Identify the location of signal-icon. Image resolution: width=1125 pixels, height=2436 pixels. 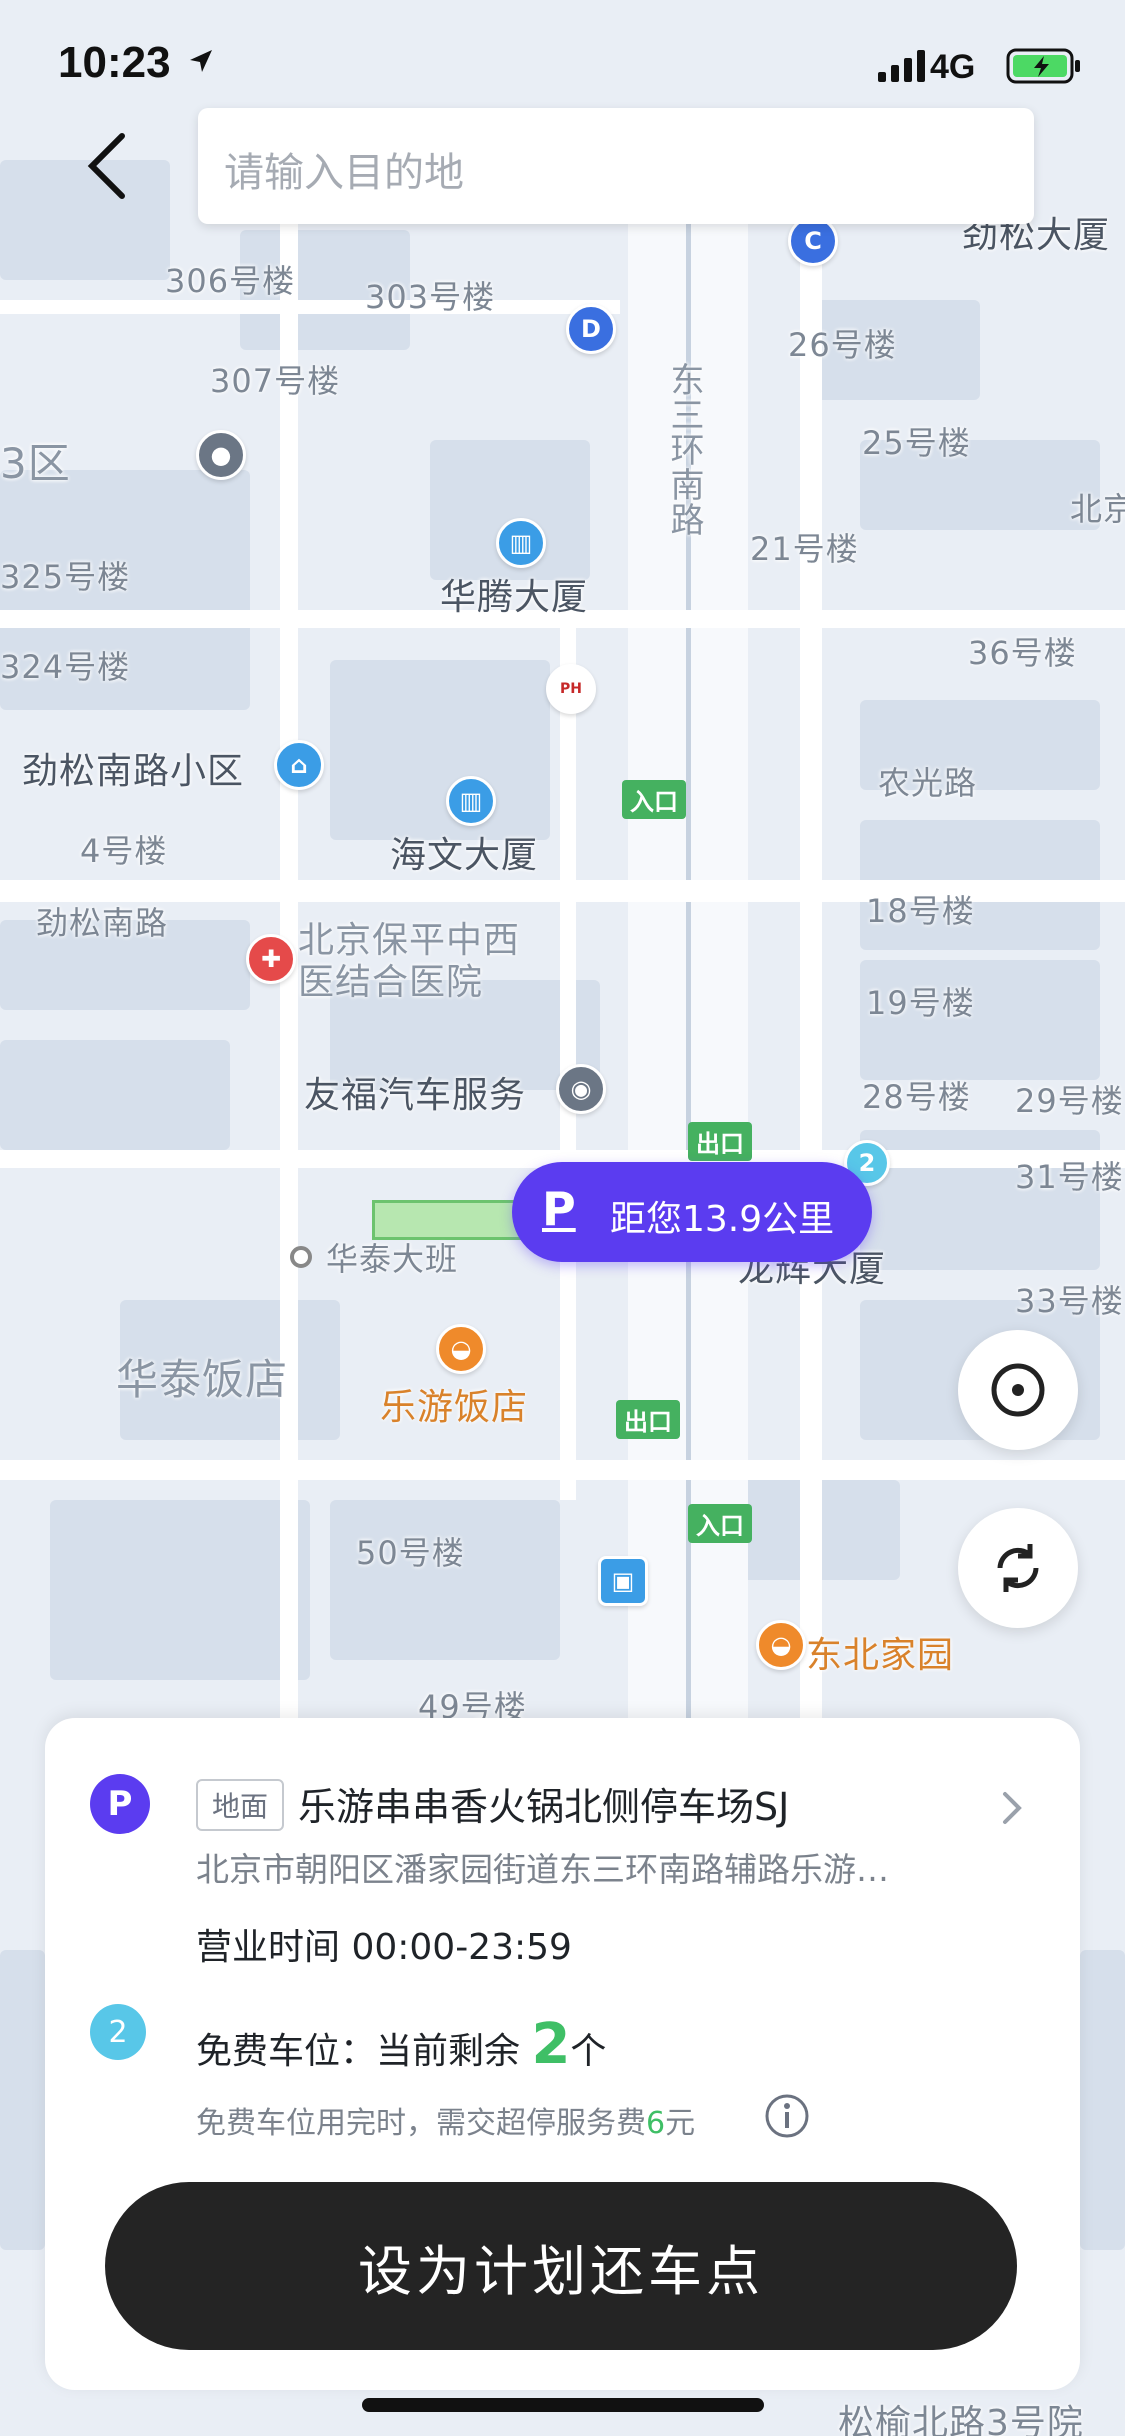
(901, 66).